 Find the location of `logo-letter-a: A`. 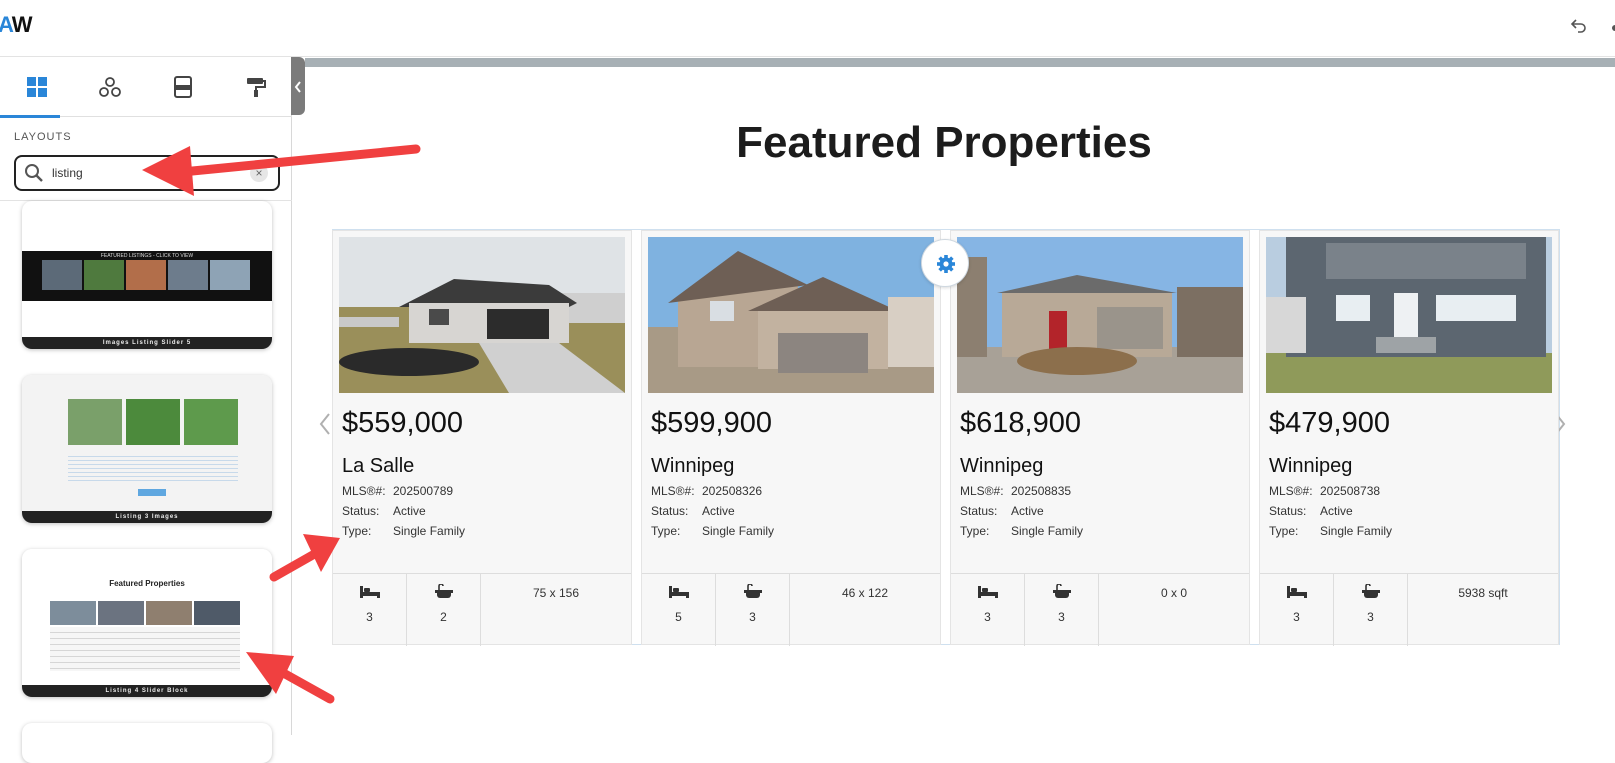

logo-letter-a: A is located at coordinates (6, 24).